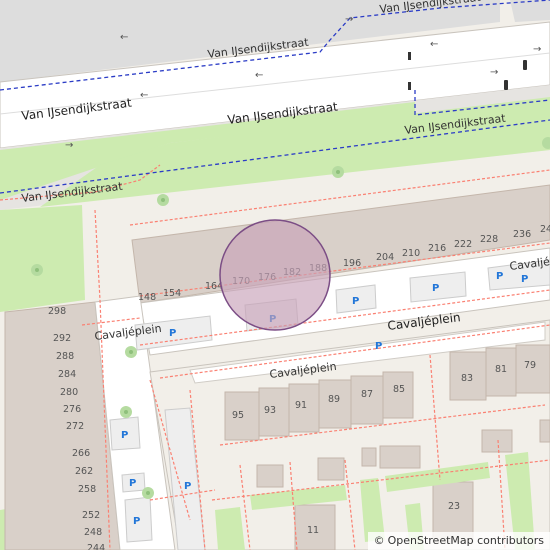 Image resolution: width=550 pixels, height=550 pixels. Describe the element at coordinates (352, 263) in the screenshot. I see `svg-text: 196` at that location.